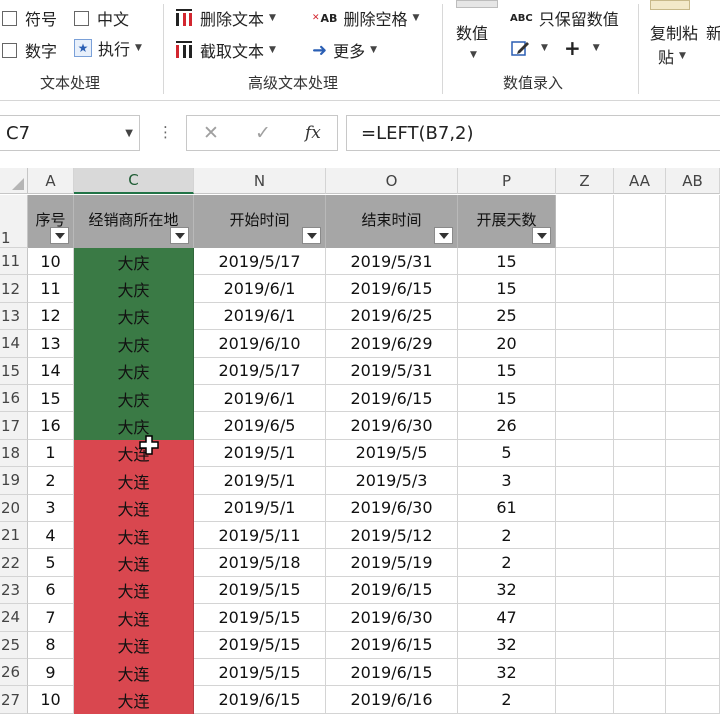 The width and height of the screenshot is (720, 720). What do you see at coordinates (14, 399) in the screenshot?
I see `row-header: 16` at bounding box center [14, 399].